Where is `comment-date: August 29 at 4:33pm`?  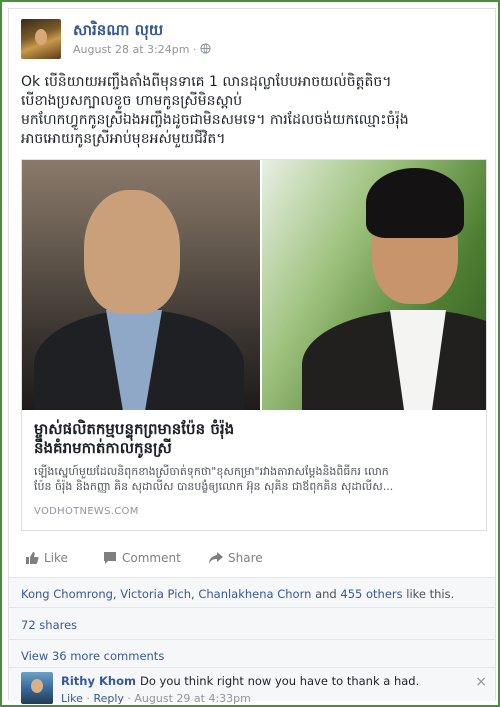 comment-date: August 29 at 4:33pm is located at coordinates (192, 698).